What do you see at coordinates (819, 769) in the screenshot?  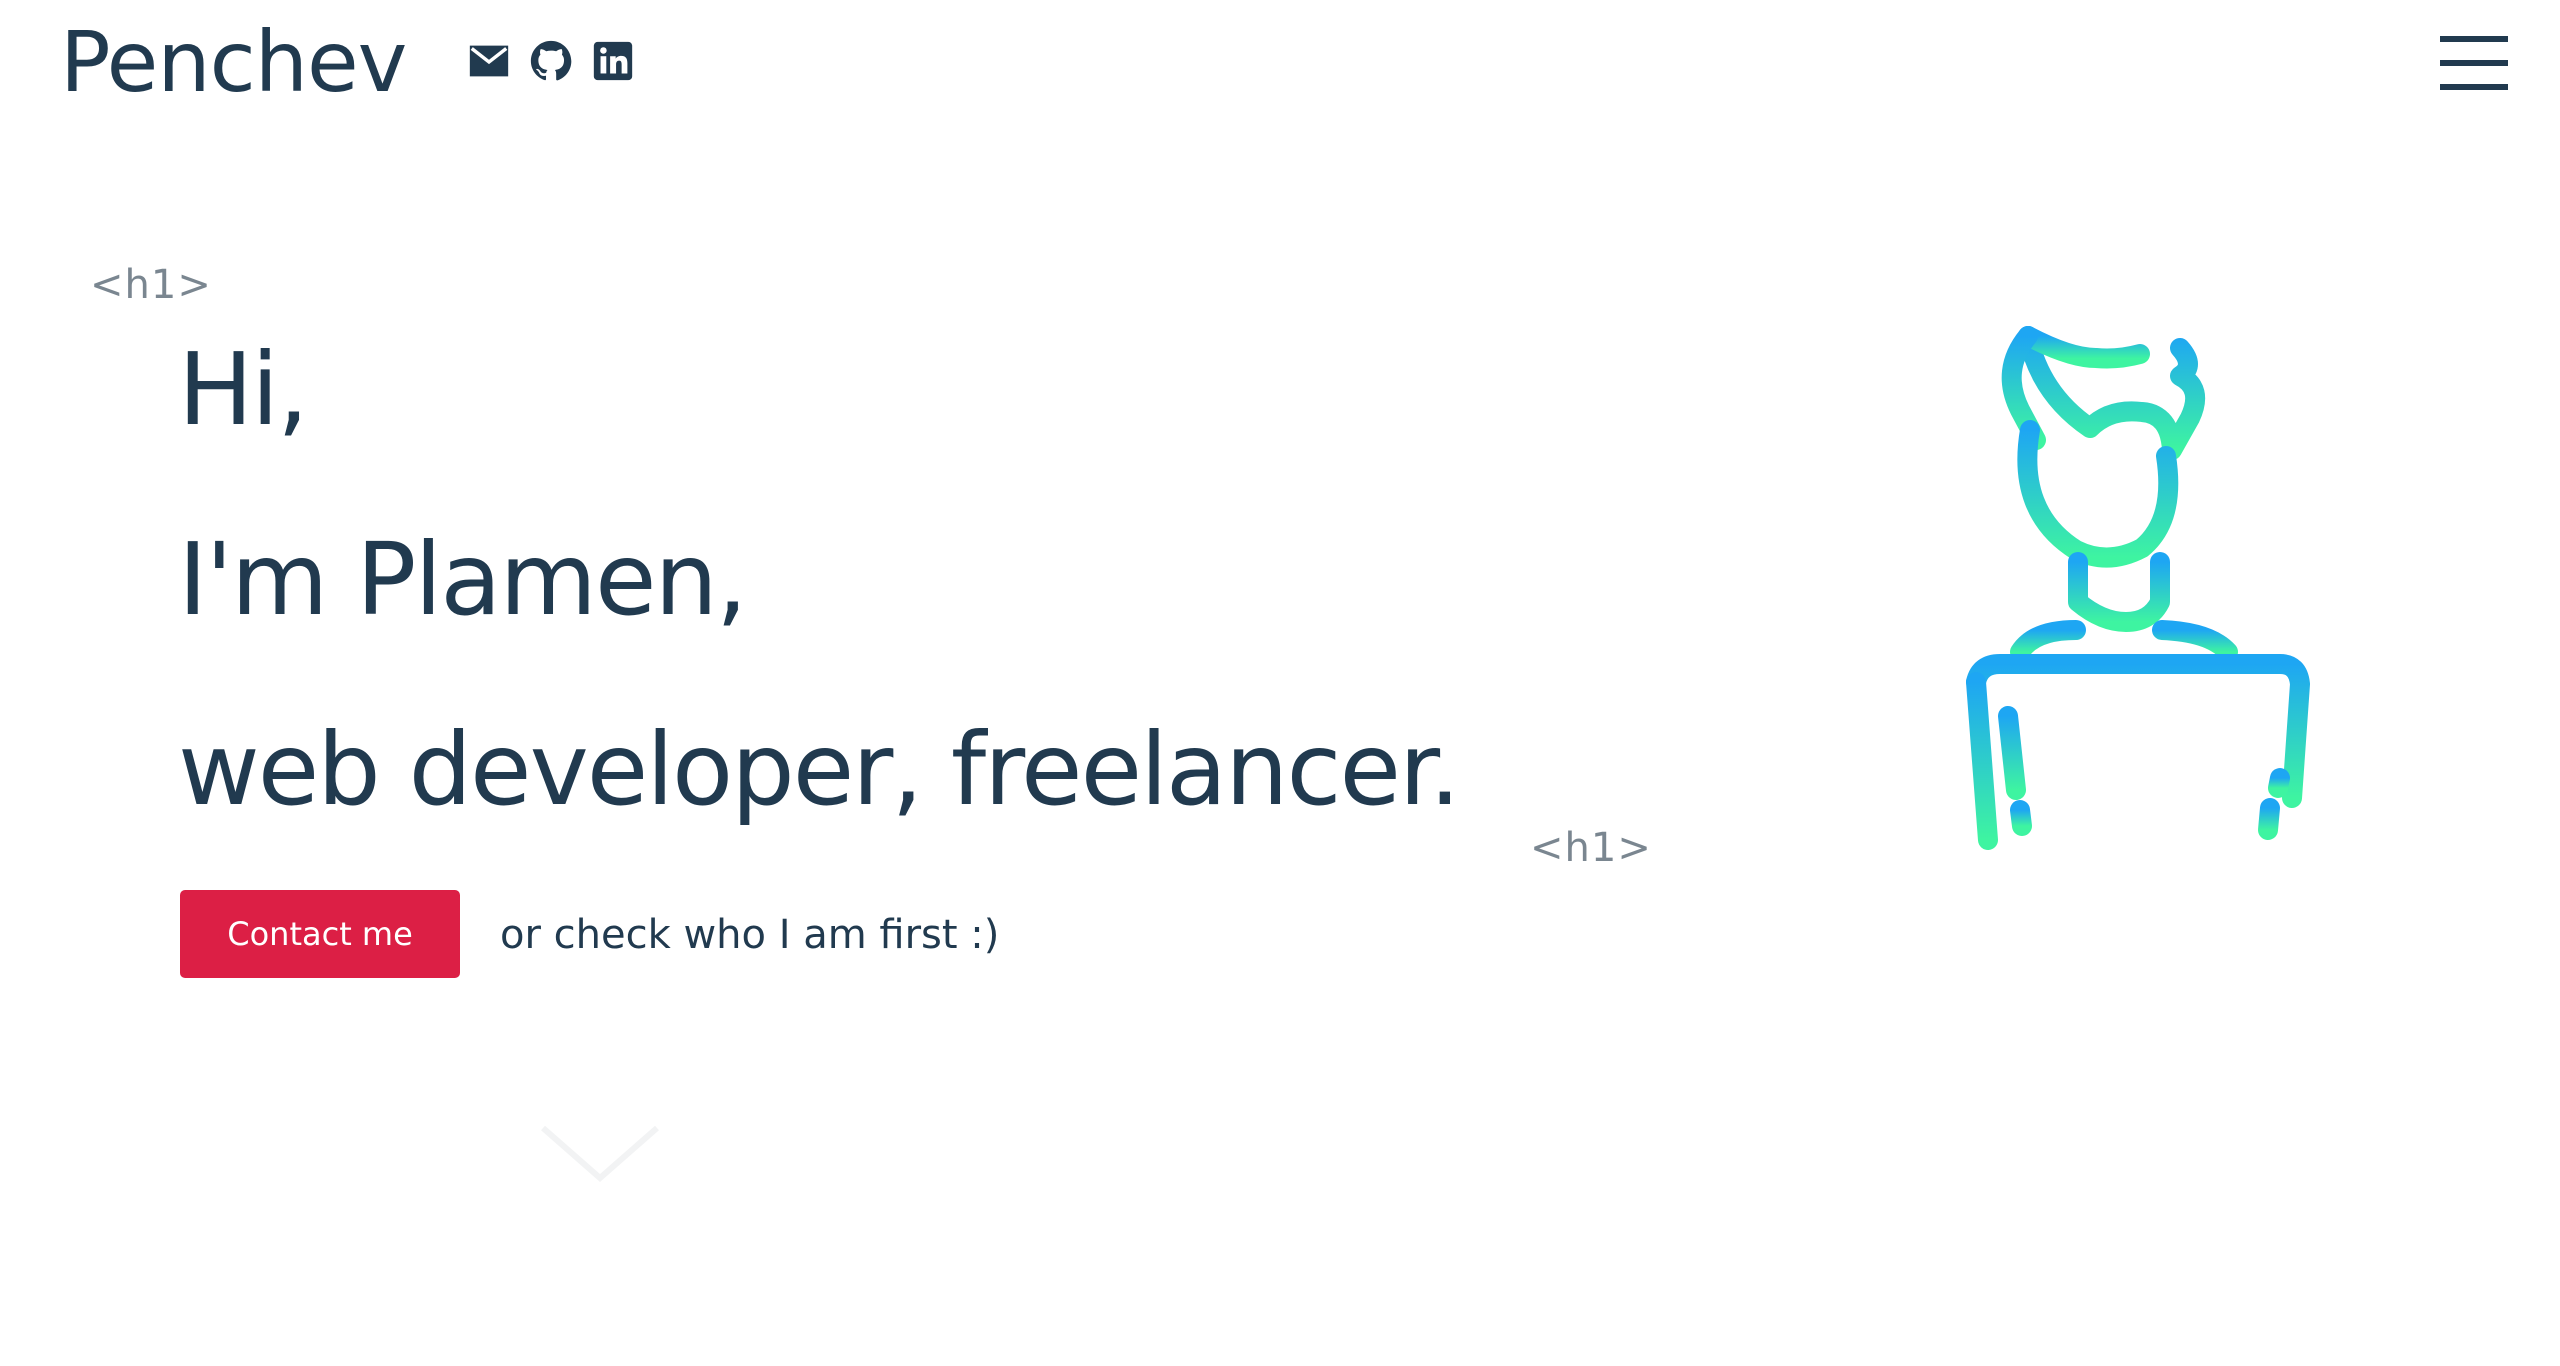 I see `headline-role: web developer, freelancer.` at bounding box center [819, 769].